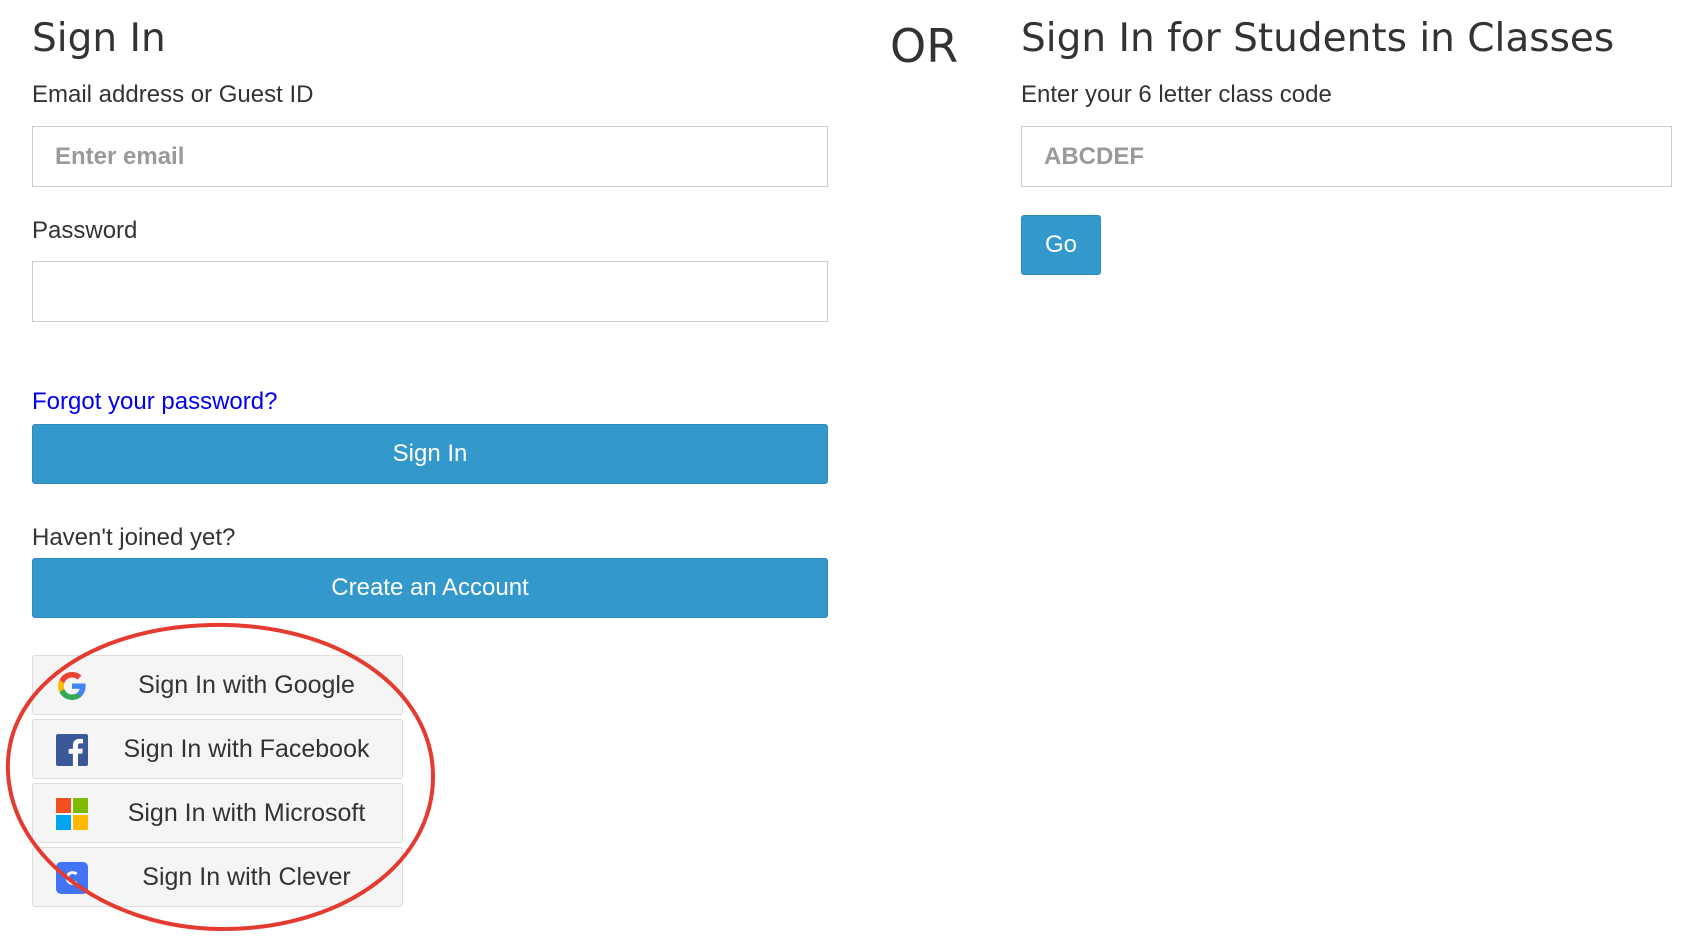 The width and height of the screenshot is (1694, 940). I want to click on or-divider: OR, so click(924, 46).